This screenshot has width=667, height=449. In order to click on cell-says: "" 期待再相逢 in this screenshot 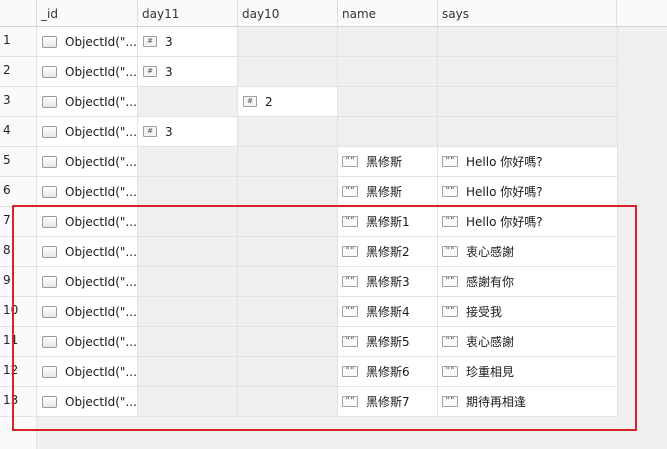, I will do `click(528, 402)`.